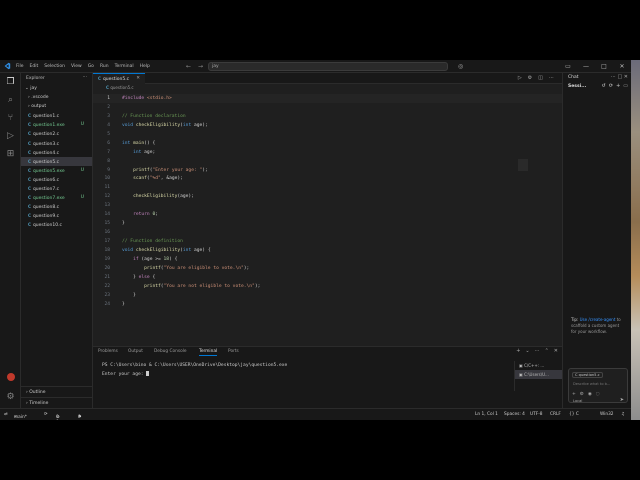 The width and height of the screenshot is (640, 480). Describe the element at coordinates (574, 394) in the screenshot. I see `add-context-icon: +` at that location.